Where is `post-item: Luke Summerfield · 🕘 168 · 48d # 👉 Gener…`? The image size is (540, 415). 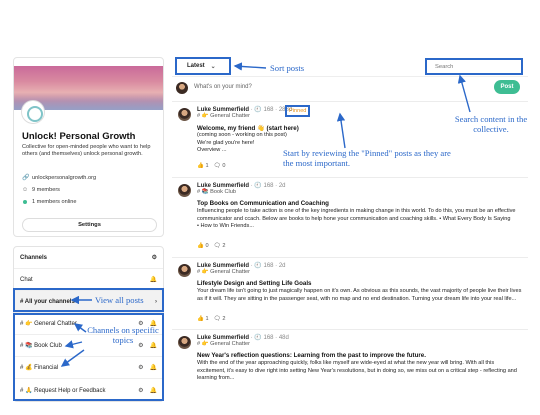
post-item: Luke Summerfield · 🕘 168 · 48d # 👉 Gener… is located at coordinates (350, 367).